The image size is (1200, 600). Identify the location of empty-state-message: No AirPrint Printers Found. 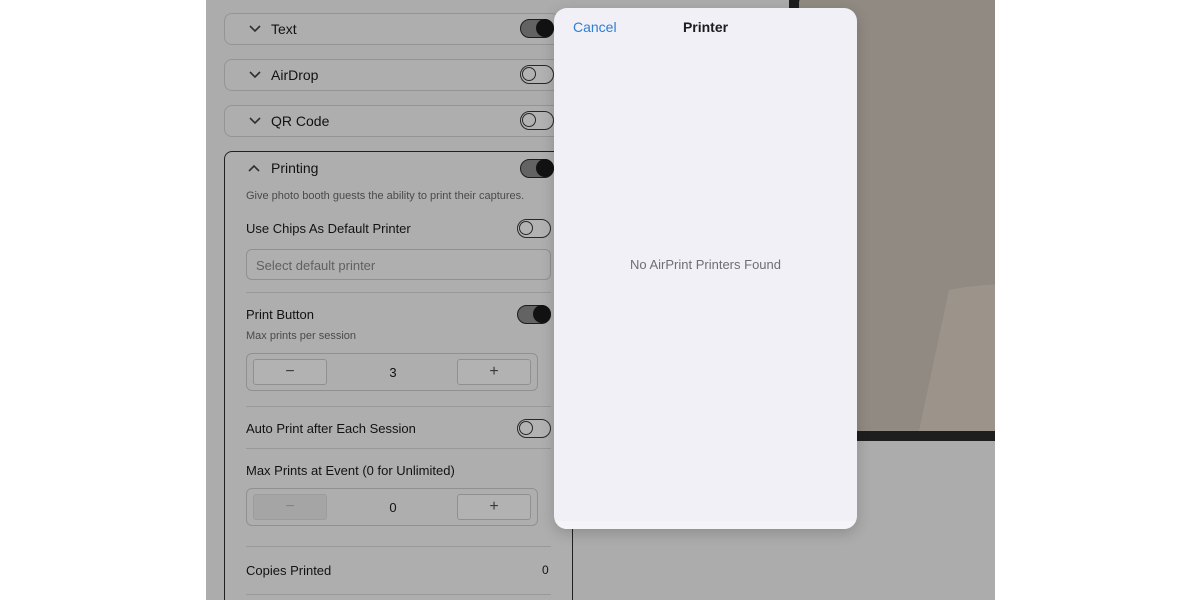
(705, 264).